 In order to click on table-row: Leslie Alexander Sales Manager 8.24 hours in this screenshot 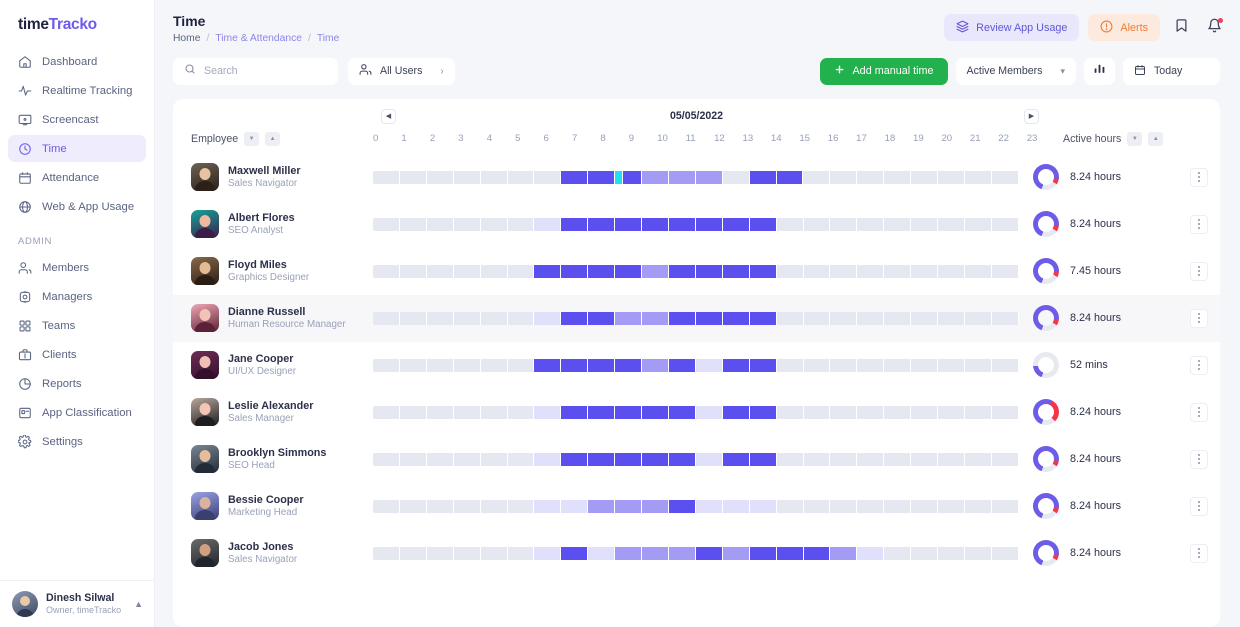, I will do `click(696, 412)`.